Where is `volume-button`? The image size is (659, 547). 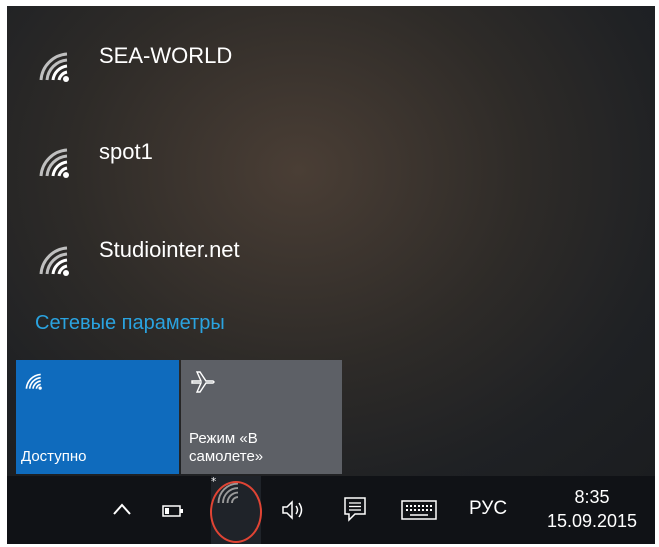
volume-button is located at coordinates (294, 510).